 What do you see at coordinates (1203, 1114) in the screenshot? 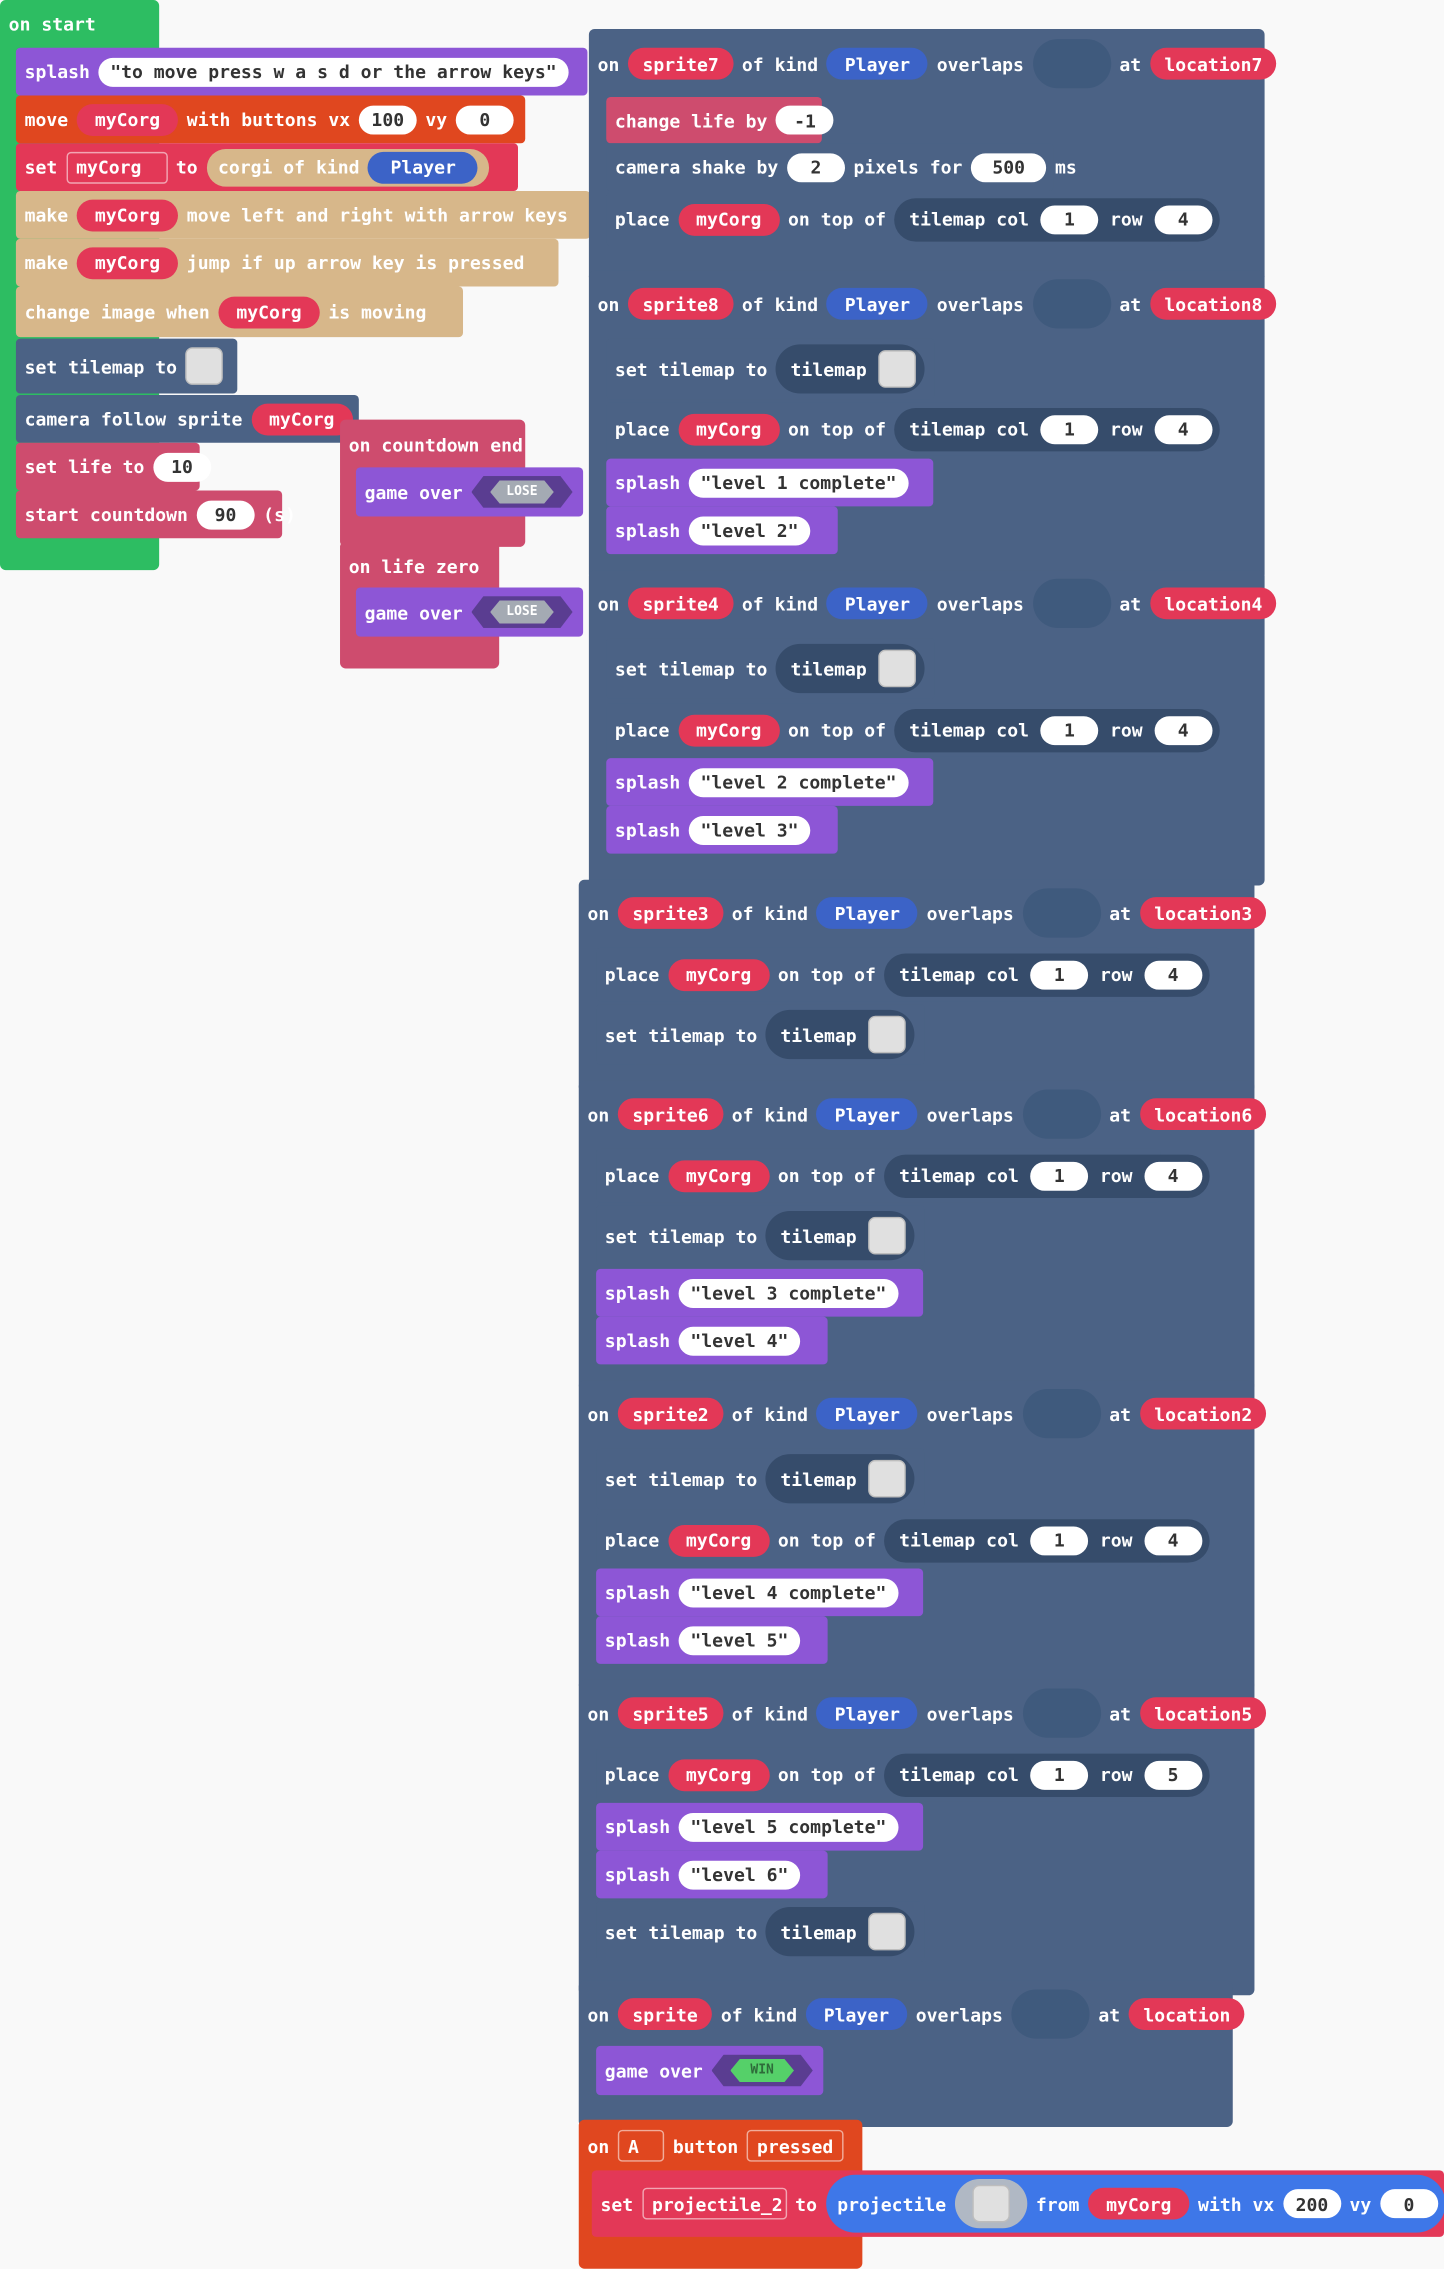
I see `location-param: location6` at bounding box center [1203, 1114].